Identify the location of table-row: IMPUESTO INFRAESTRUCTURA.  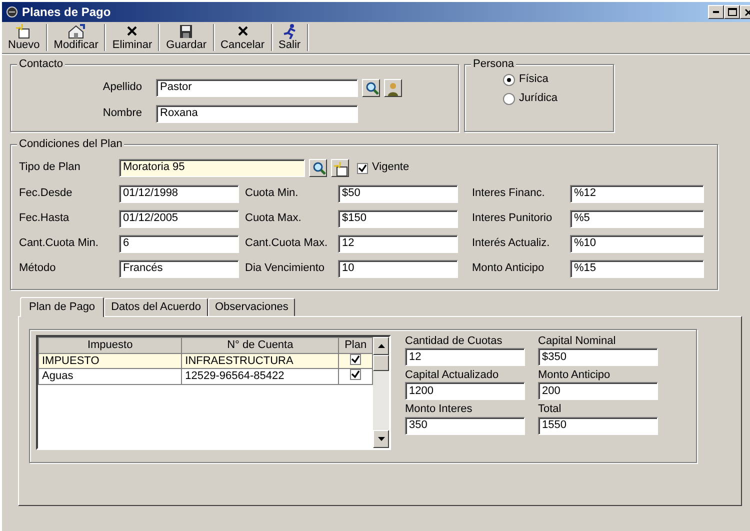
(205, 361).